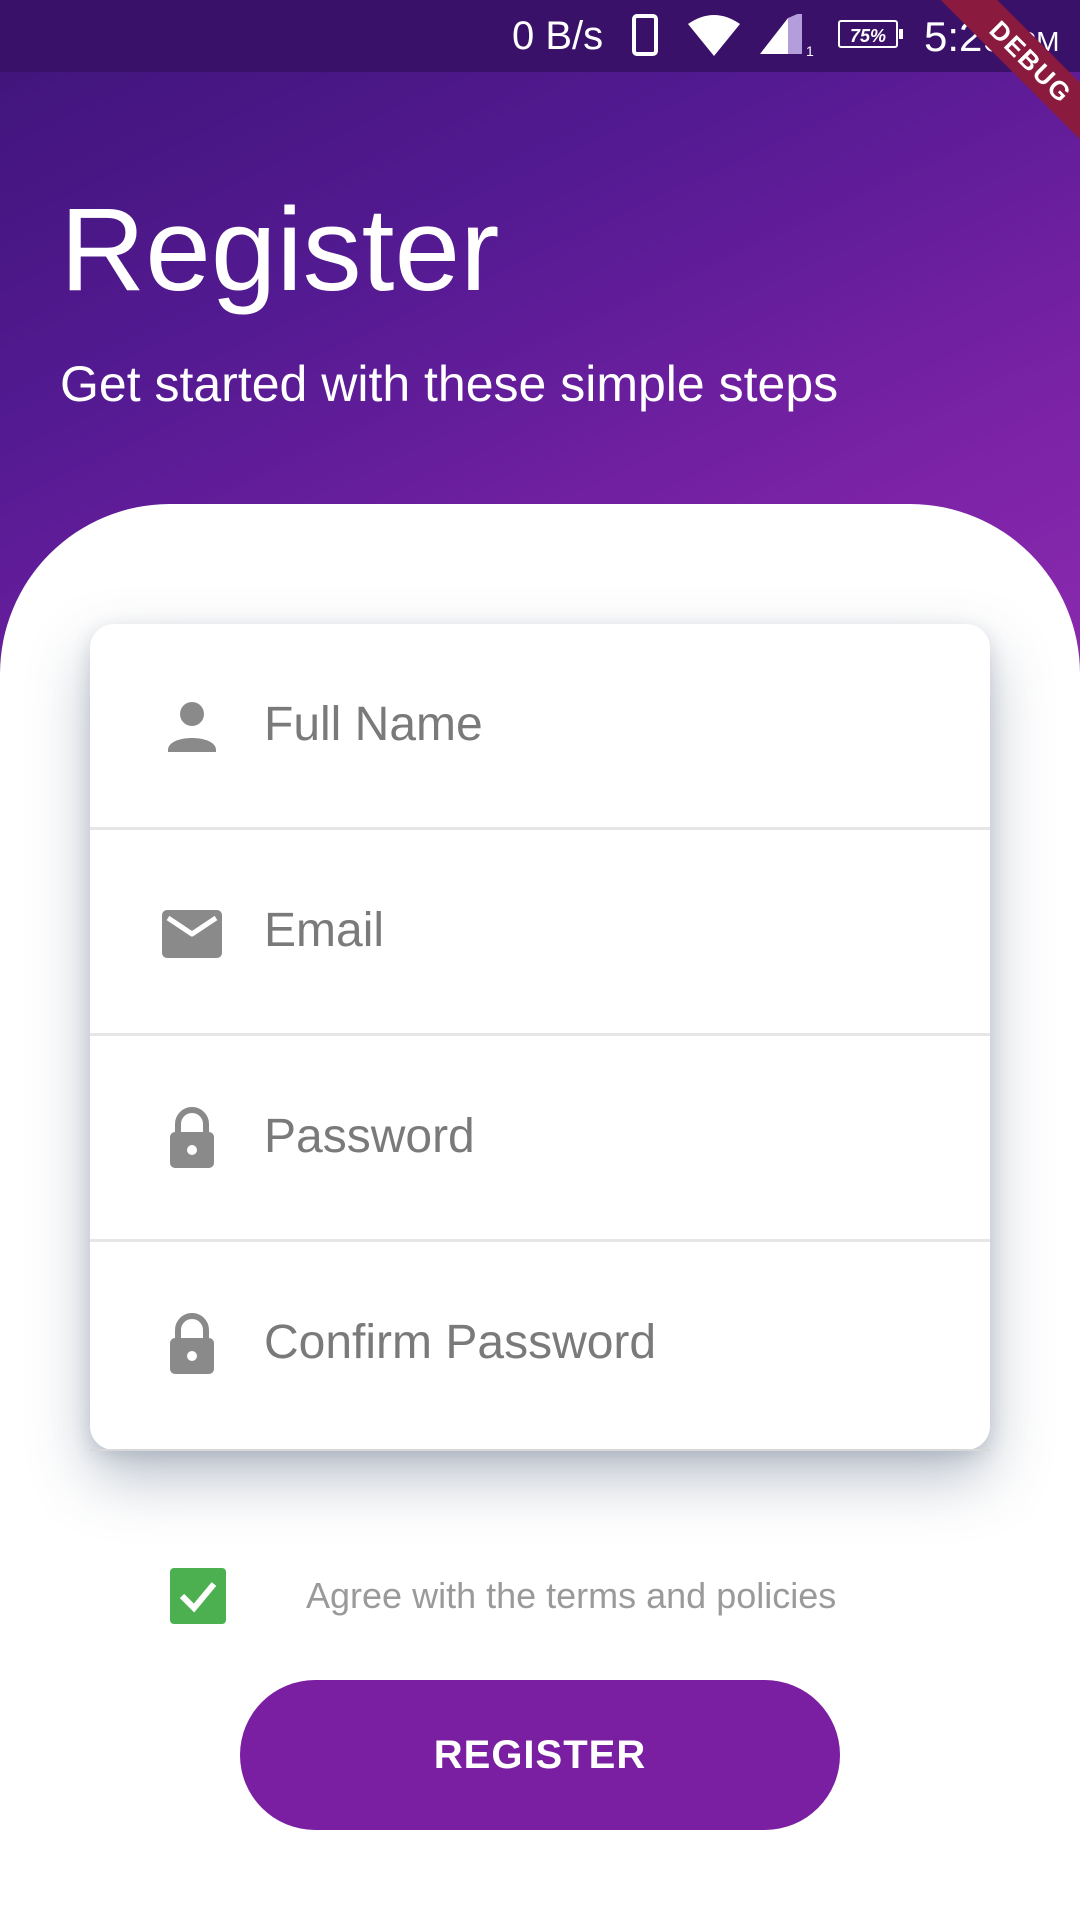 This screenshot has height=1920, width=1080. What do you see at coordinates (558, 36) in the screenshot?
I see `network-speed: 0 B/s` at bounding box center [558, 36].